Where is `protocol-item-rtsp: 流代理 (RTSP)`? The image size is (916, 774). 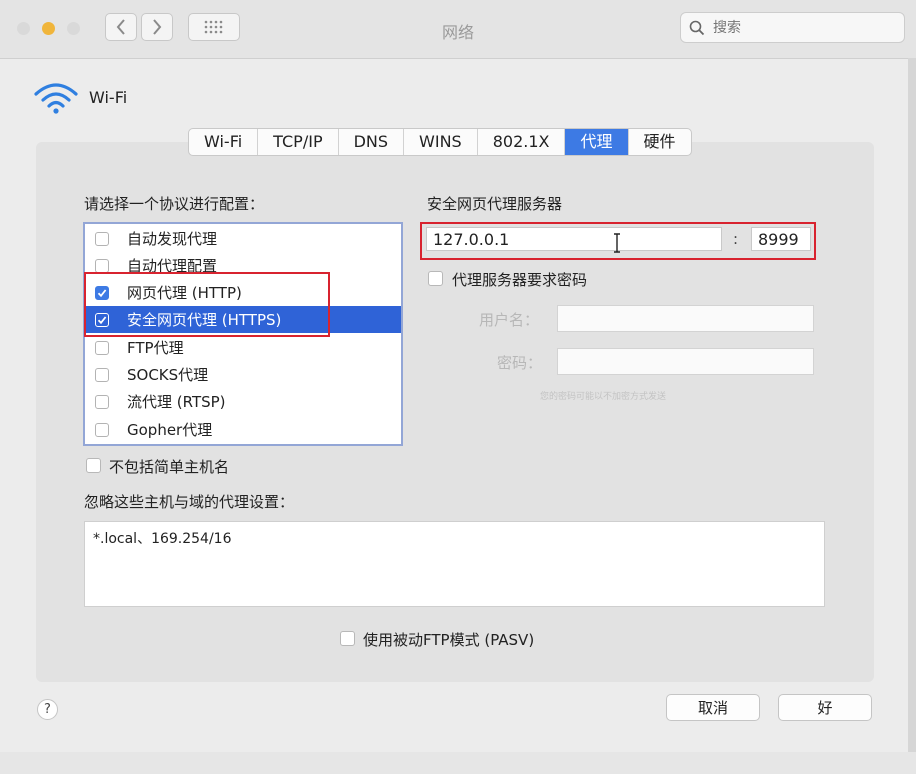 protocol-item-rtsp: 流代理 (RTSP) is located at coordinates (243, 401).